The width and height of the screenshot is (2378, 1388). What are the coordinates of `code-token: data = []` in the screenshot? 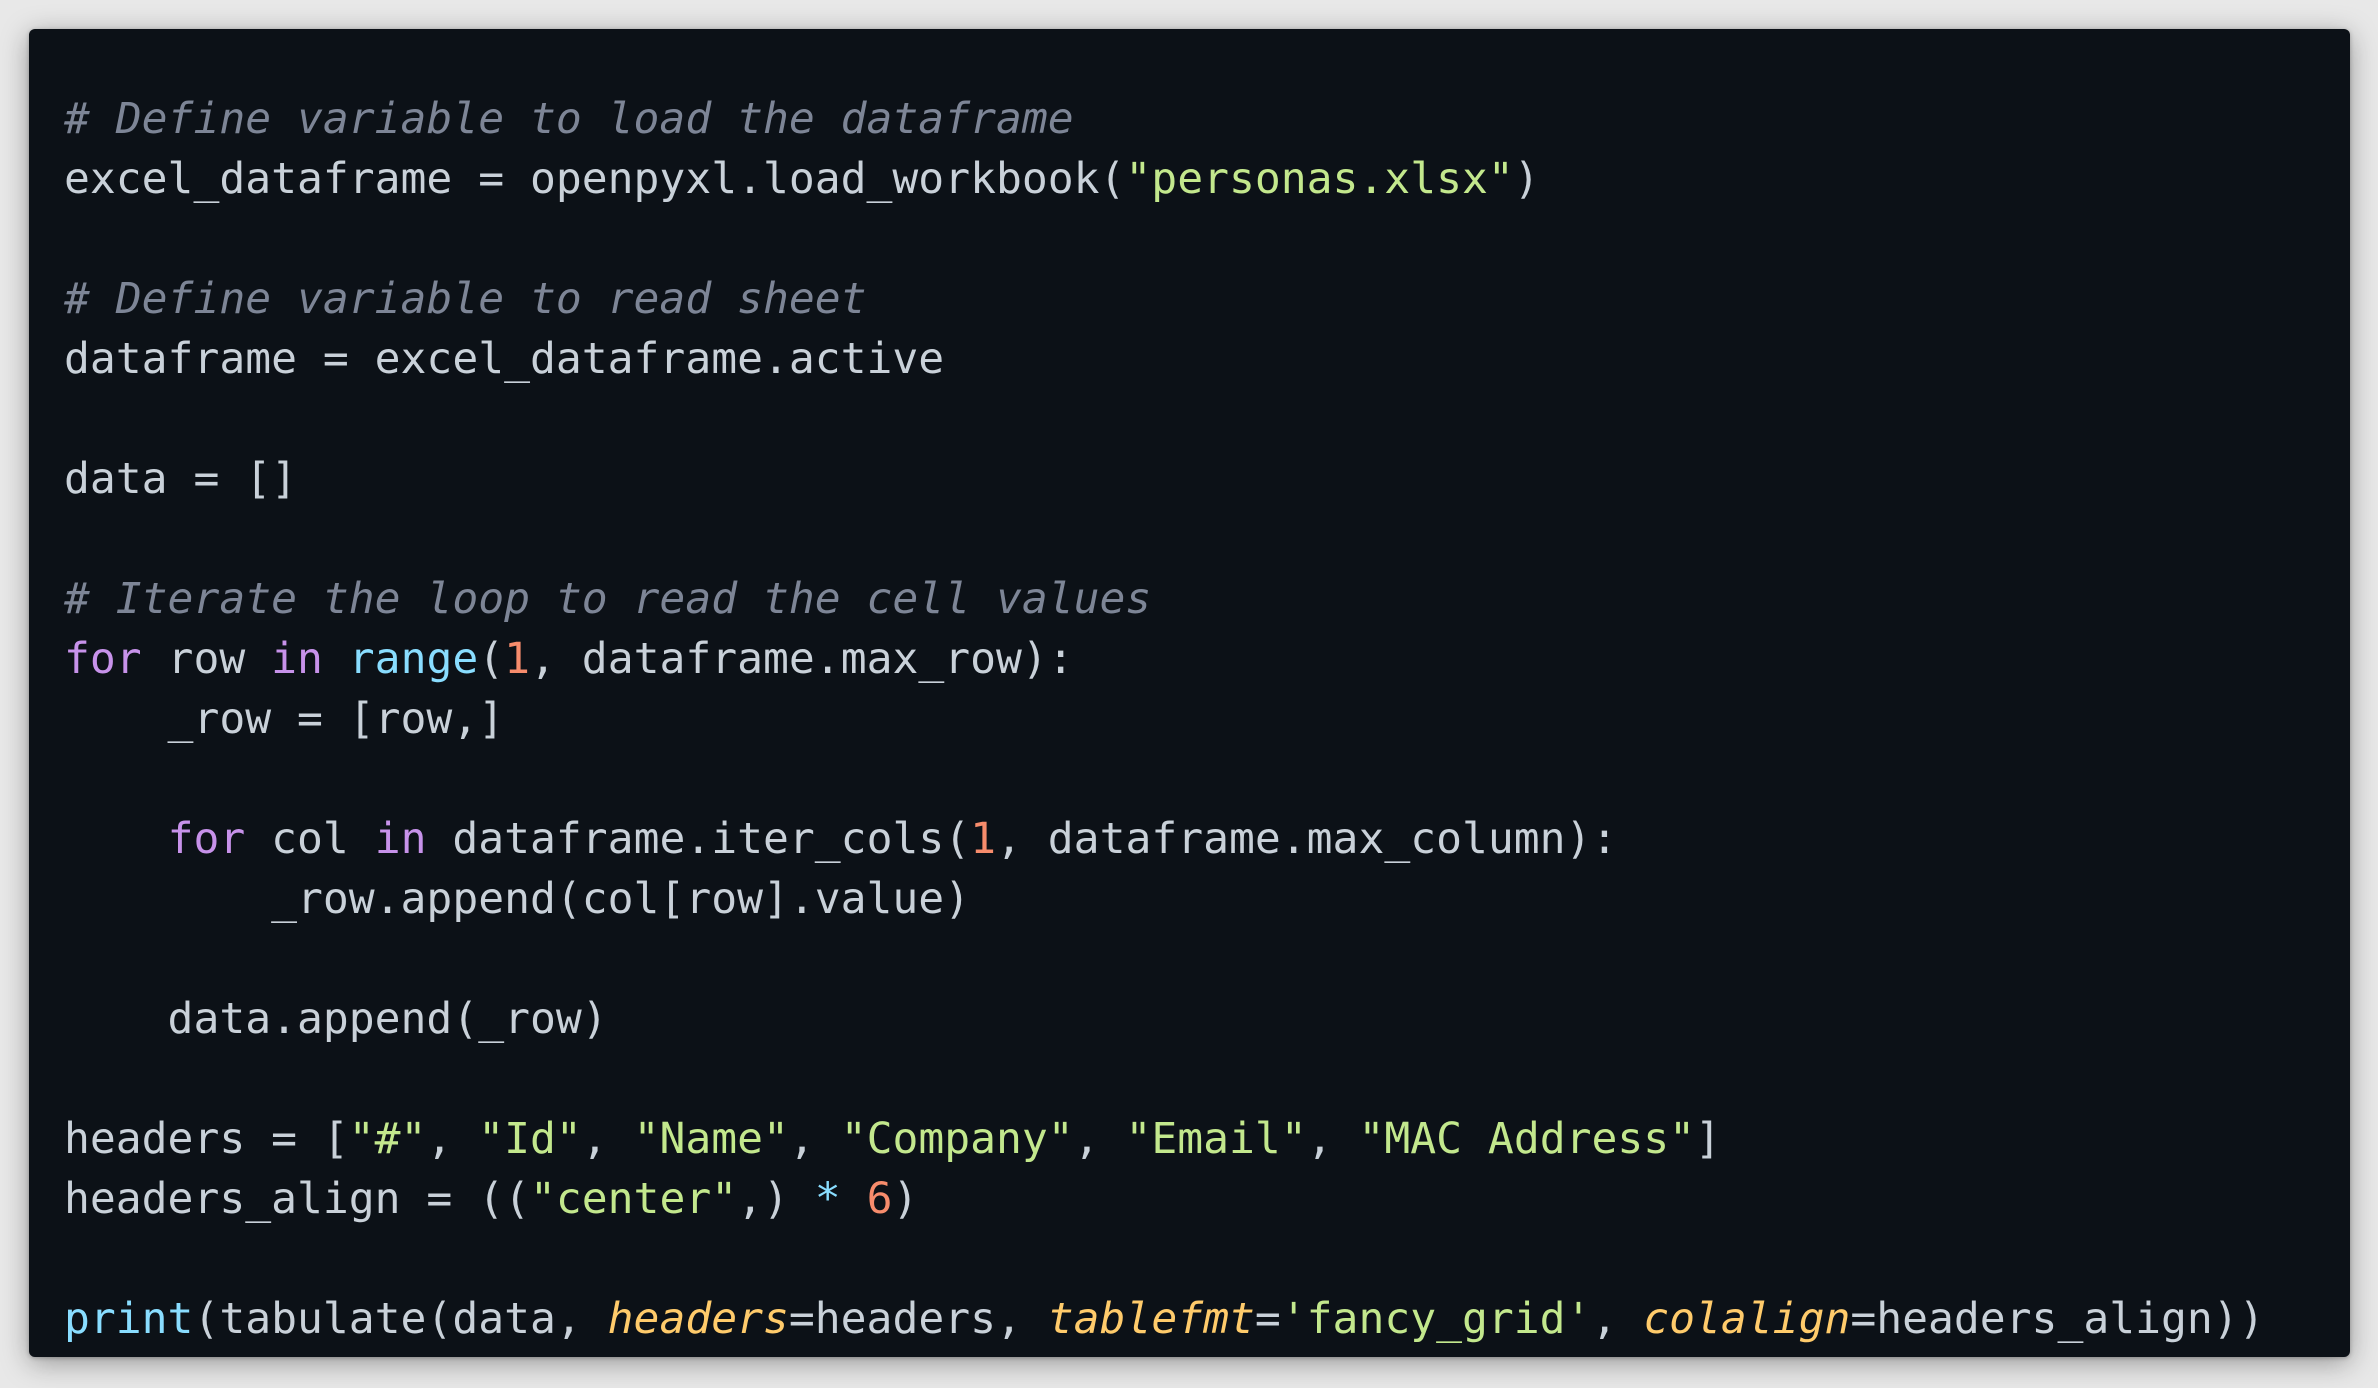 It's located at (180, 479).